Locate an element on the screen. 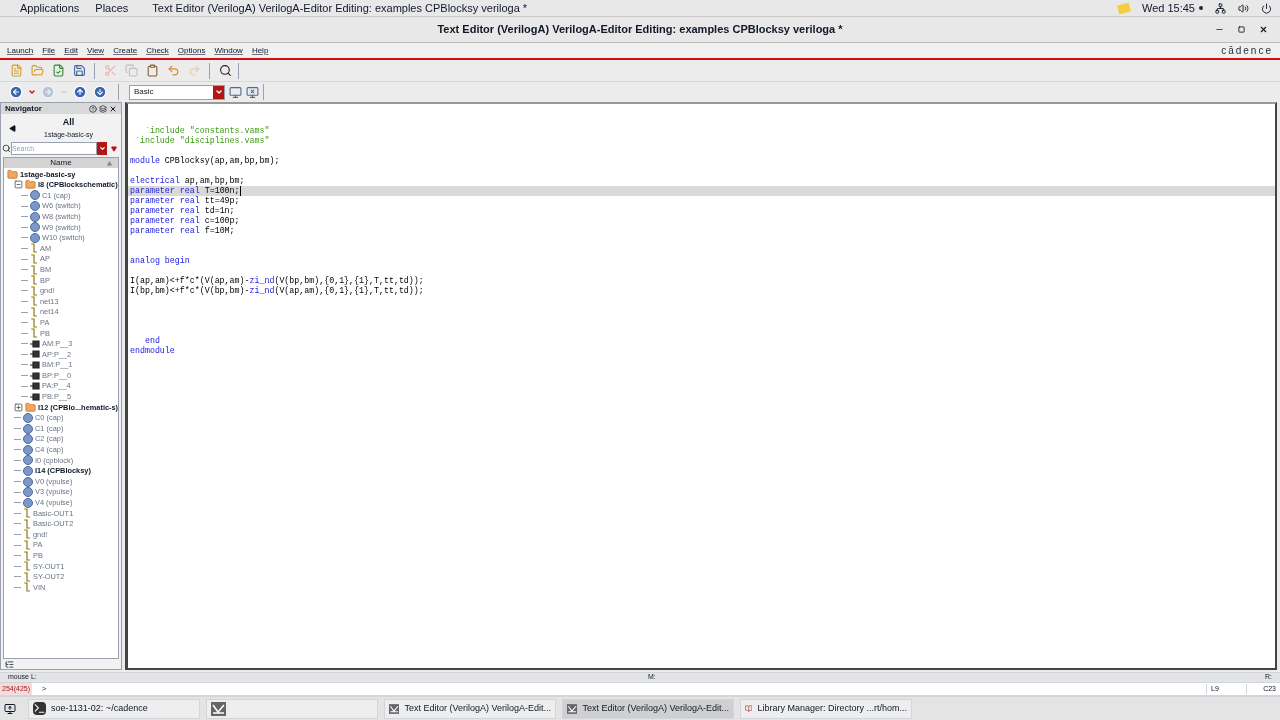  down-button is located at coordinates (100, 92).